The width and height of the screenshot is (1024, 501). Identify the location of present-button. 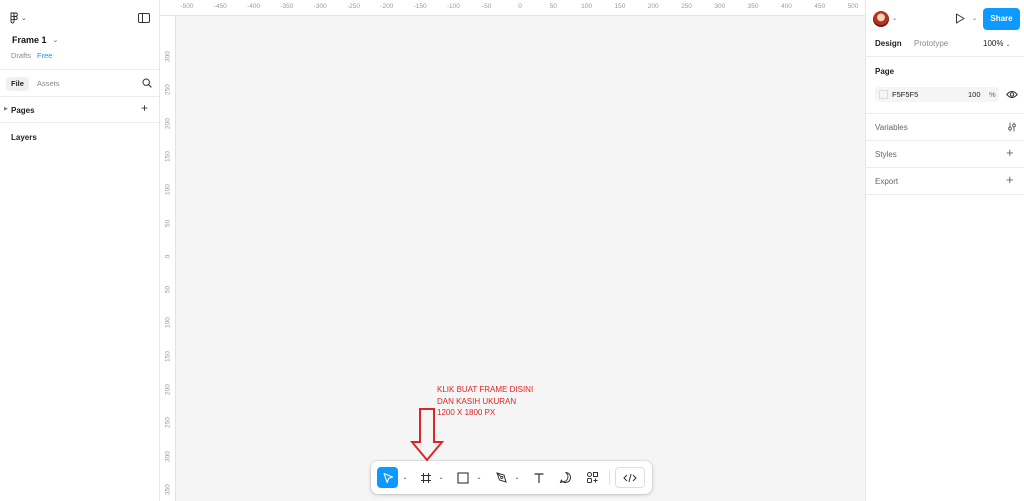
(960, 19).